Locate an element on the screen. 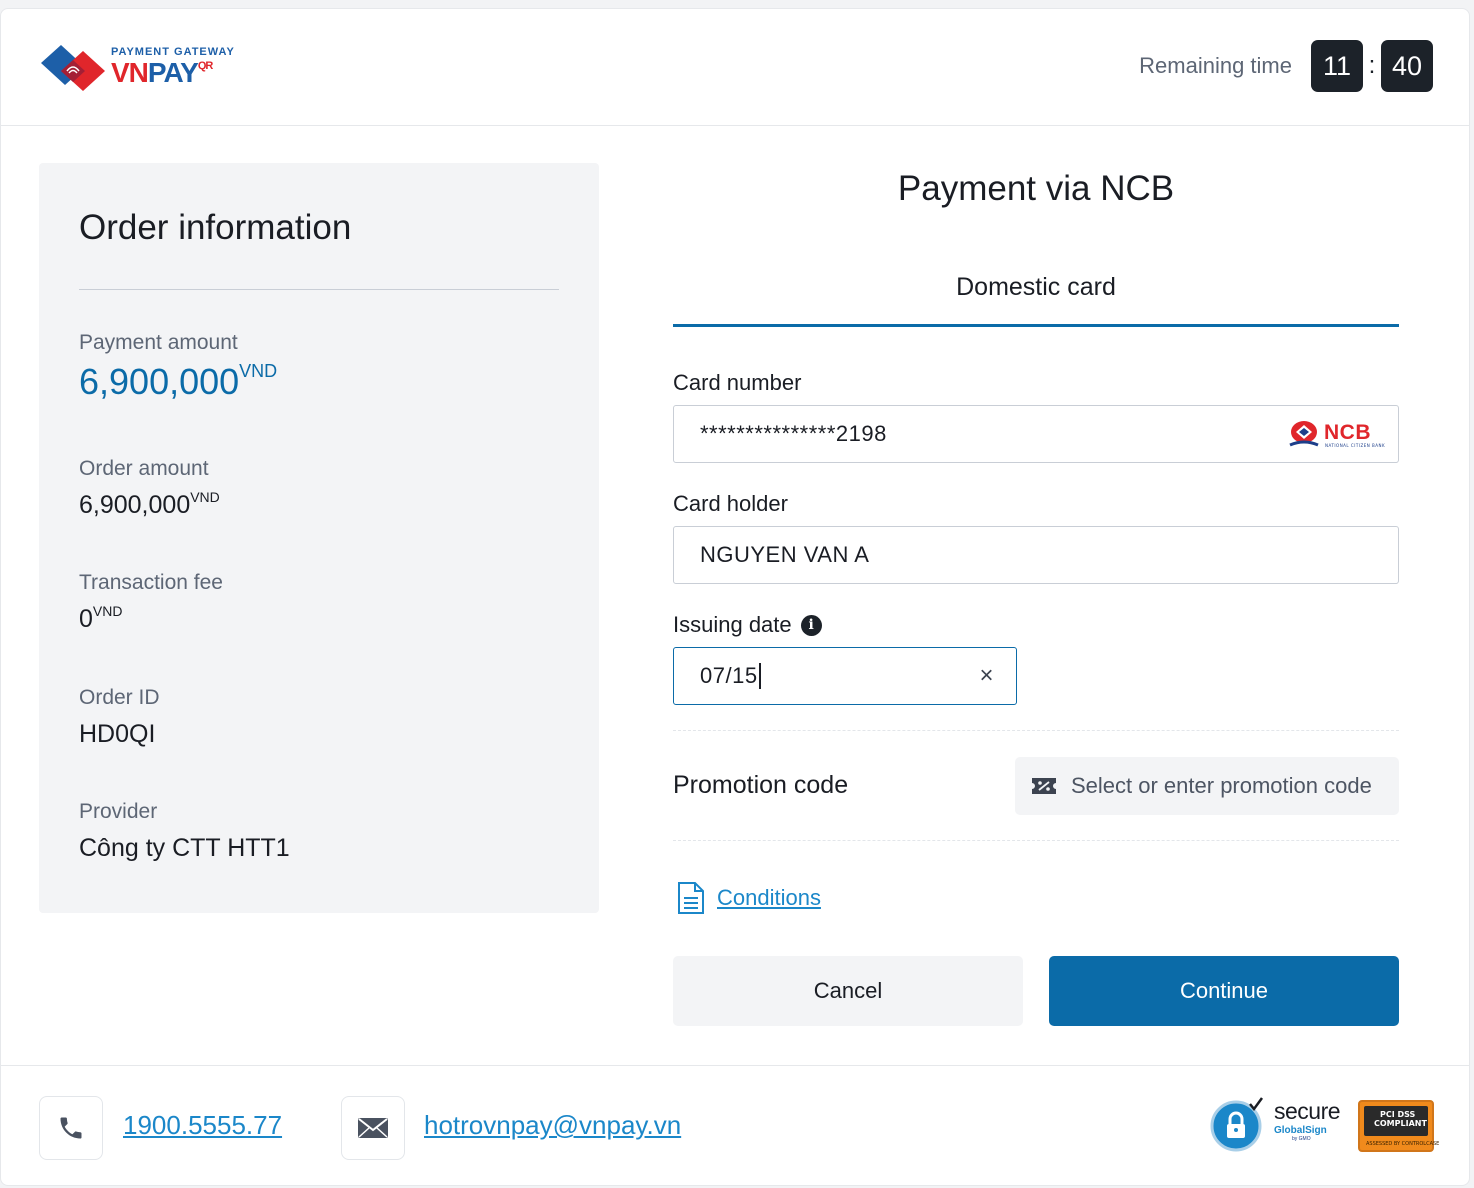 The width and height of the screenshot is (1474, 1188). globalsign-secure-badge: secure GlobalSign by GMO is located at coordinates (1280, 1124).